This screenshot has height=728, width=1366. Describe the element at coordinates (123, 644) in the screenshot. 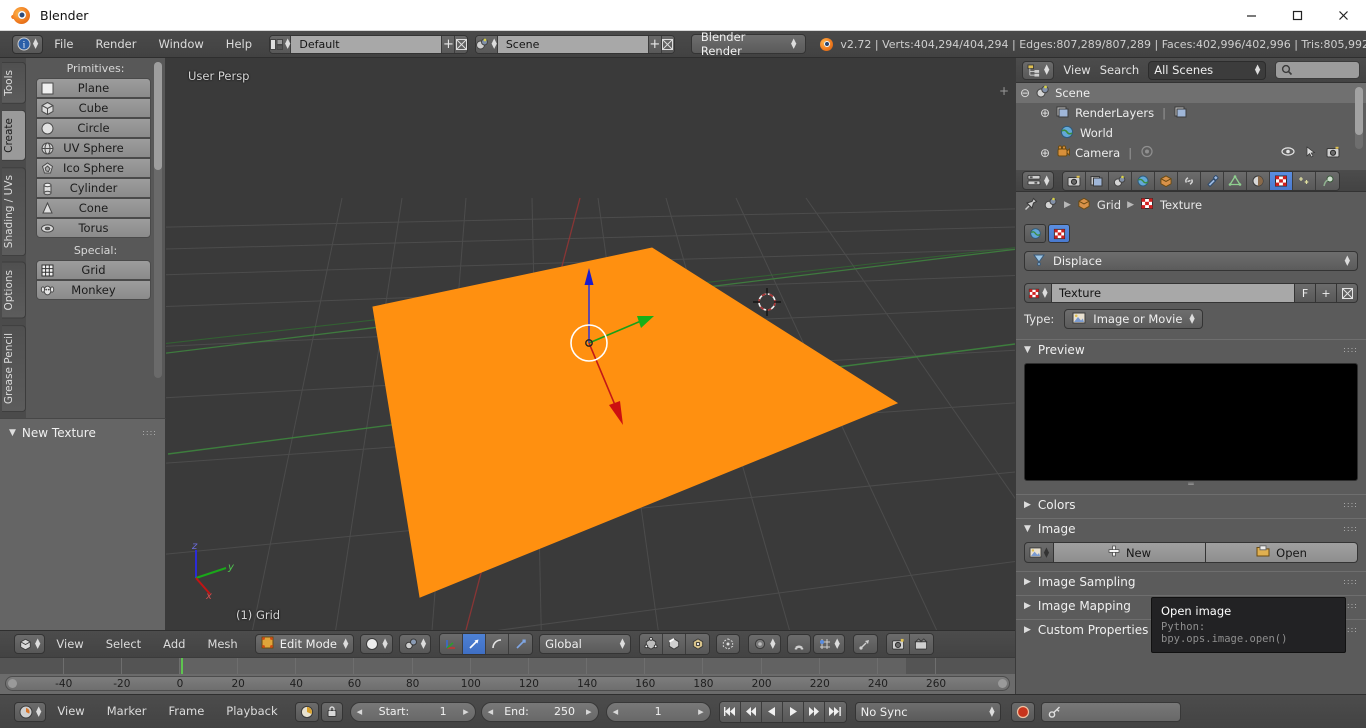

I see `vp-menu-select: Select` at that location.